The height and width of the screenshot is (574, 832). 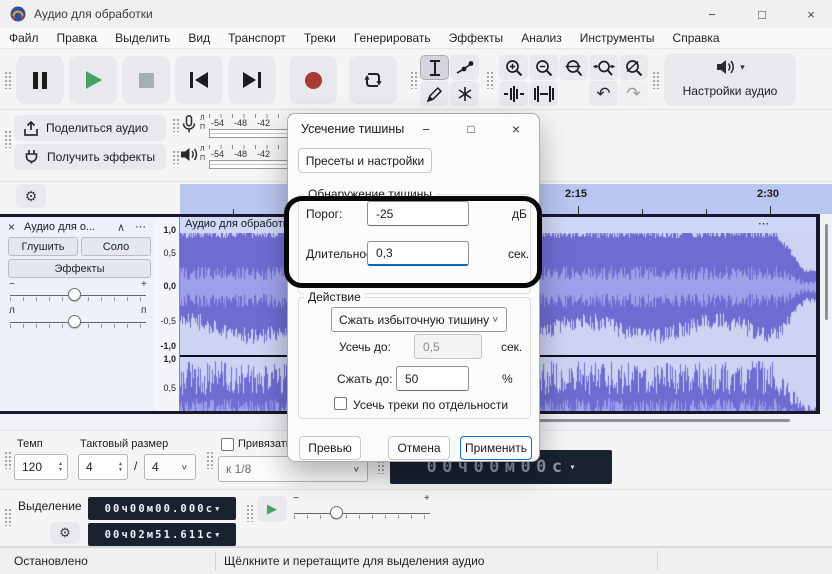 What do you see at coordinates (541, 38) in the screenshot?
I see `menu-analyze: Анализ` at bounding box center [541, 38].